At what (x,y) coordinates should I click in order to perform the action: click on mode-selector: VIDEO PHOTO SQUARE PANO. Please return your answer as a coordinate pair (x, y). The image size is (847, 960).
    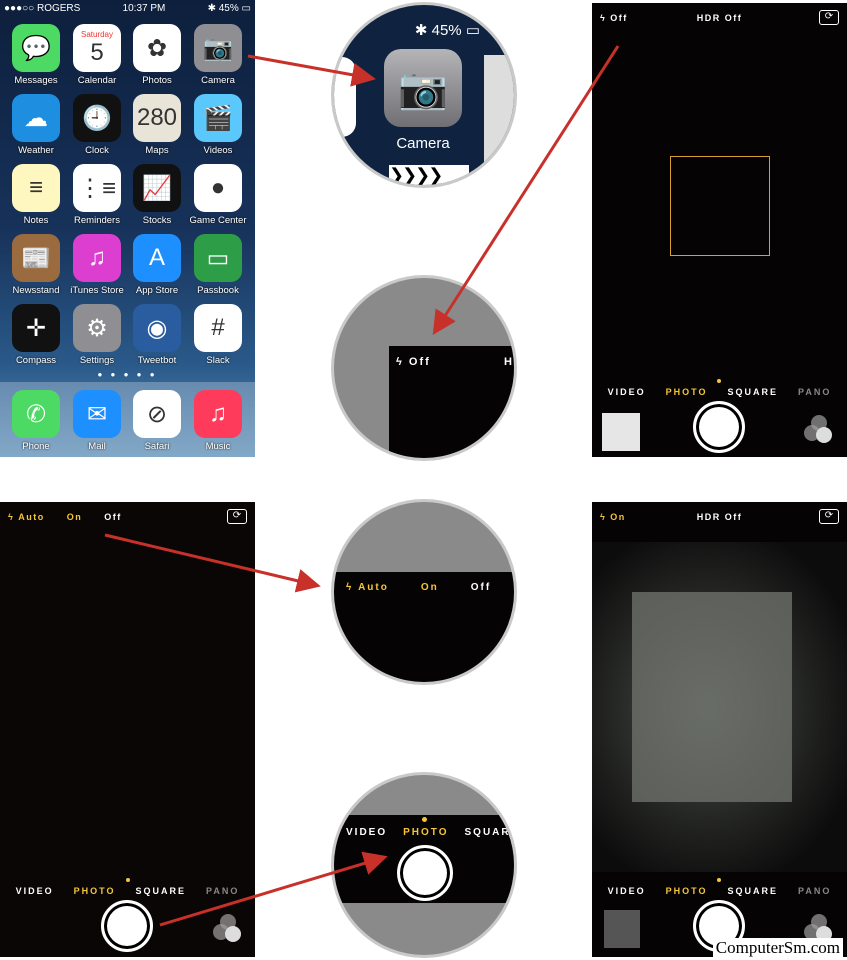
    Looking at the image, I should click on (719, 392).